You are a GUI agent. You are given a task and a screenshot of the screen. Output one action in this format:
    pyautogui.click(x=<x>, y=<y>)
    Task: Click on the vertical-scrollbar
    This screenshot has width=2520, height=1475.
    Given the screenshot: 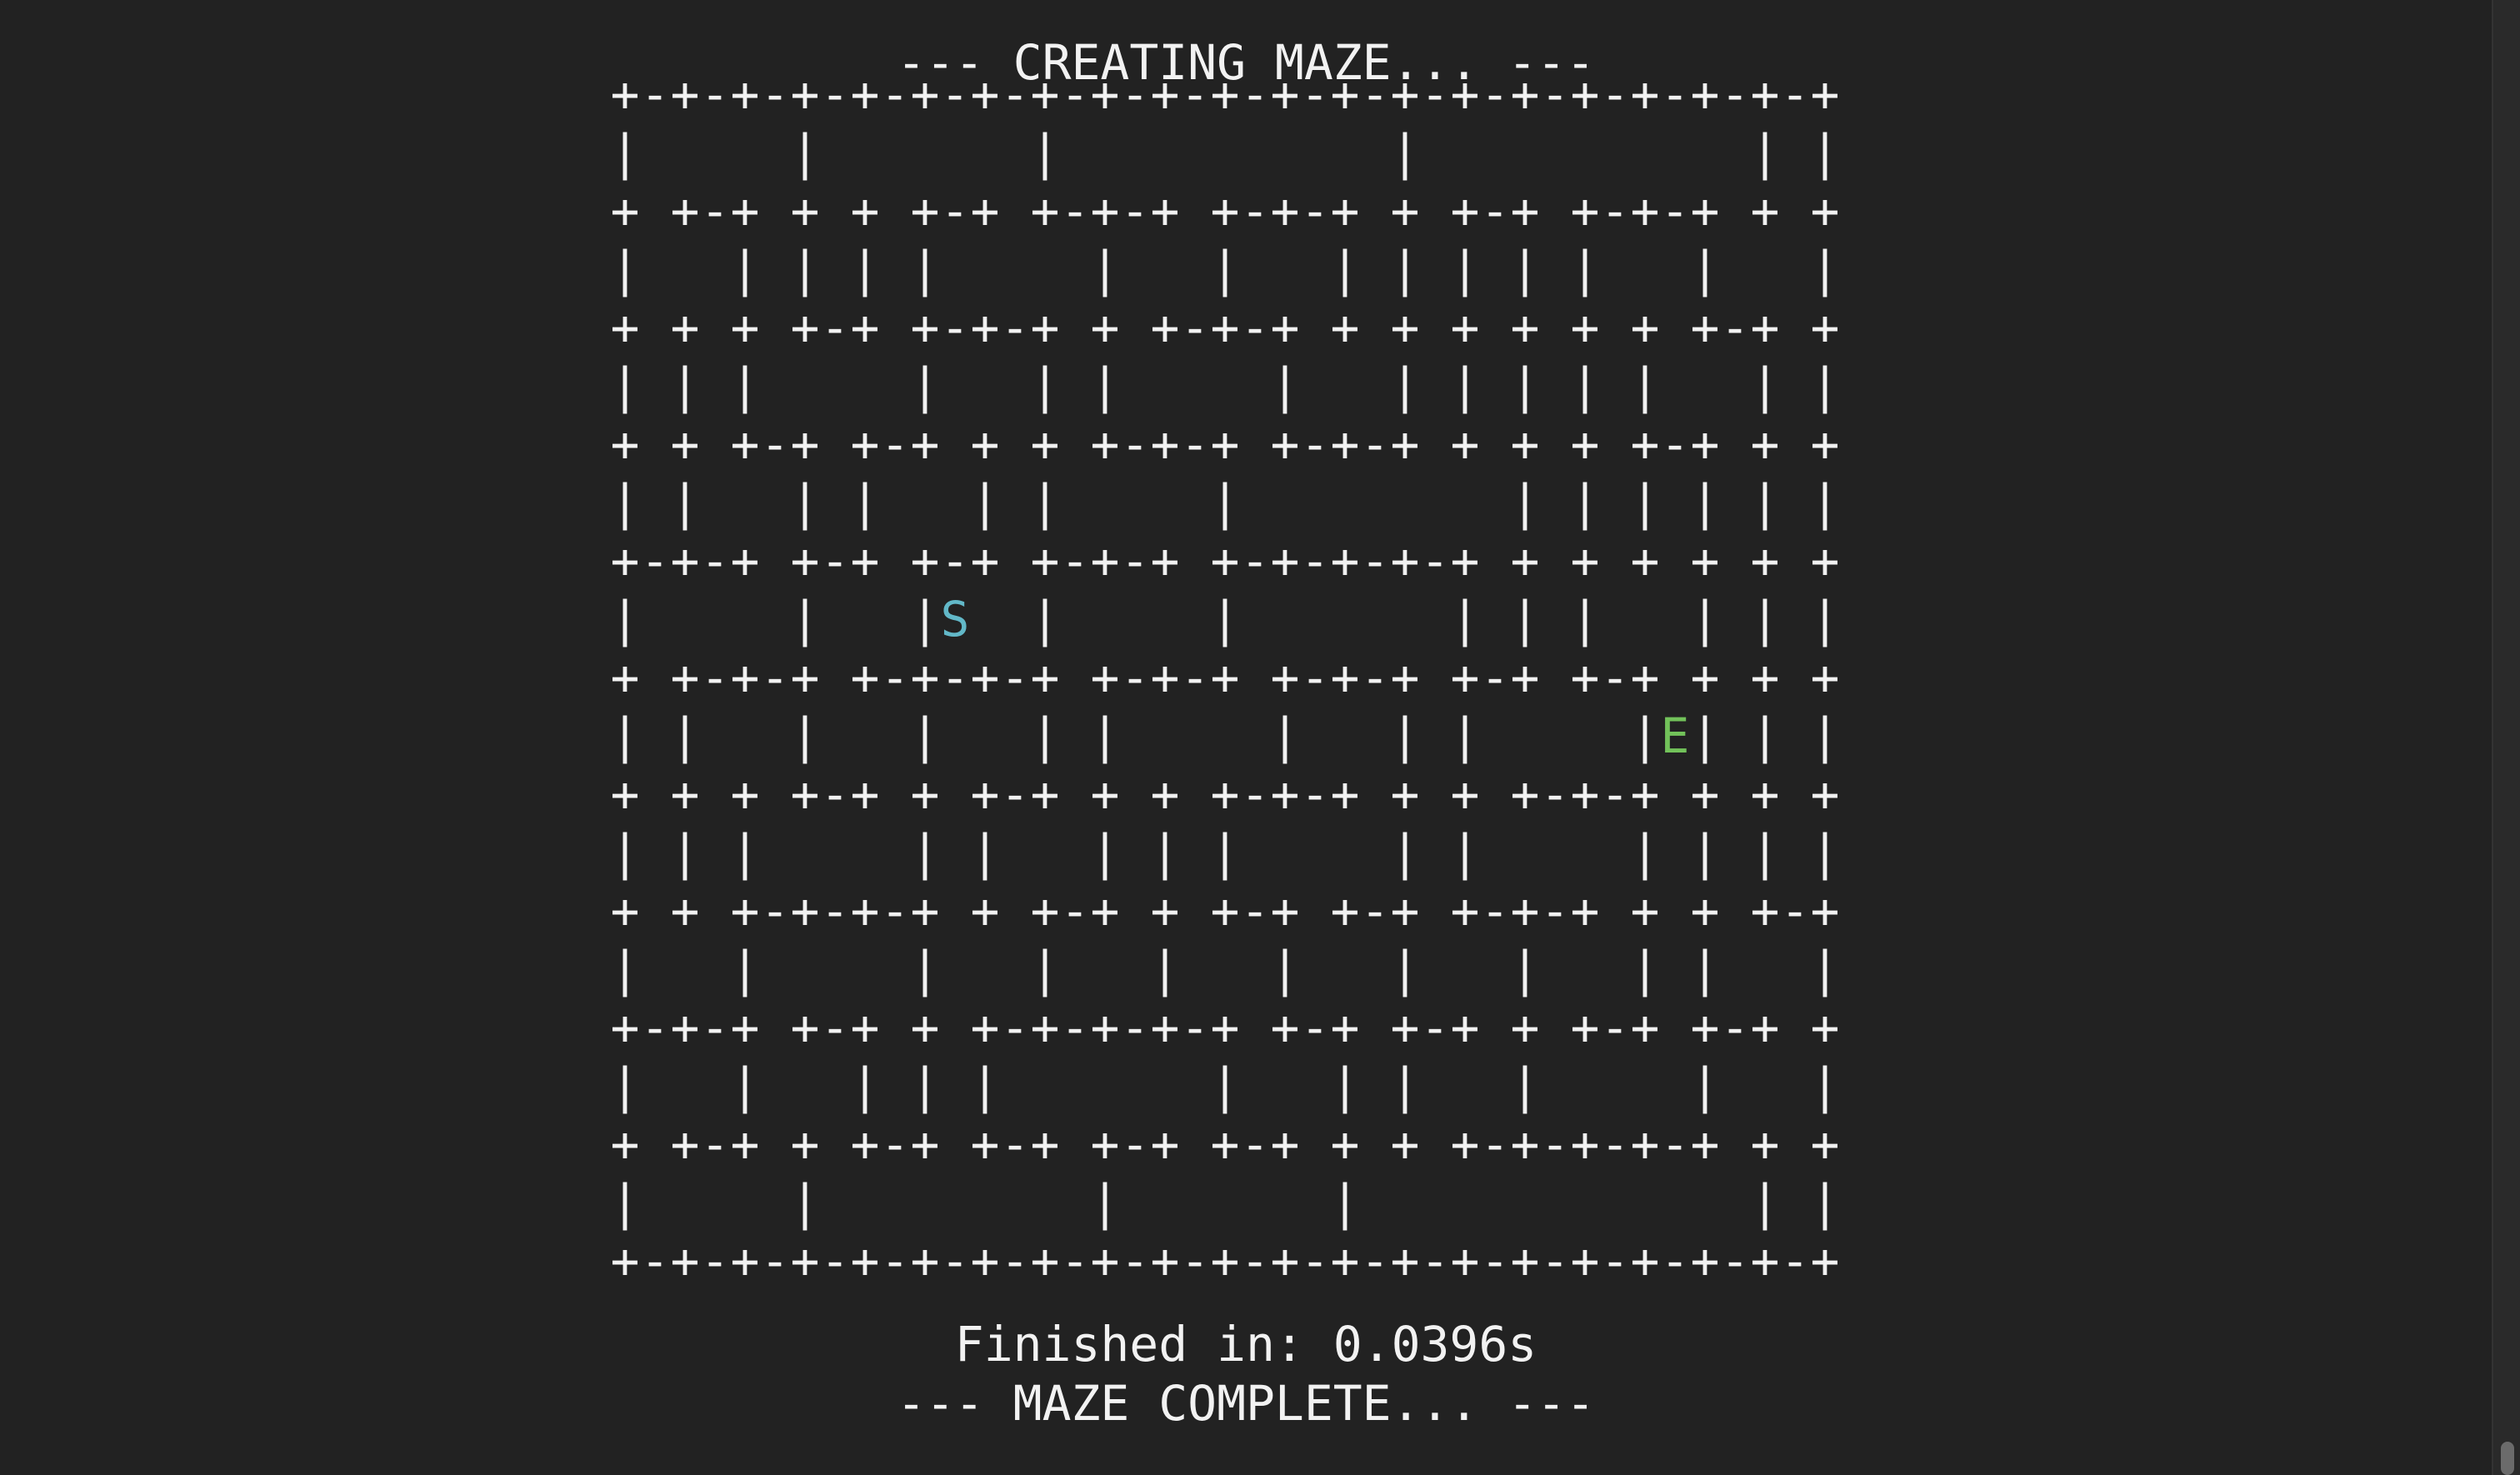 What is the action you would take?
    pyautogui.click(x=2506, y=737)
    